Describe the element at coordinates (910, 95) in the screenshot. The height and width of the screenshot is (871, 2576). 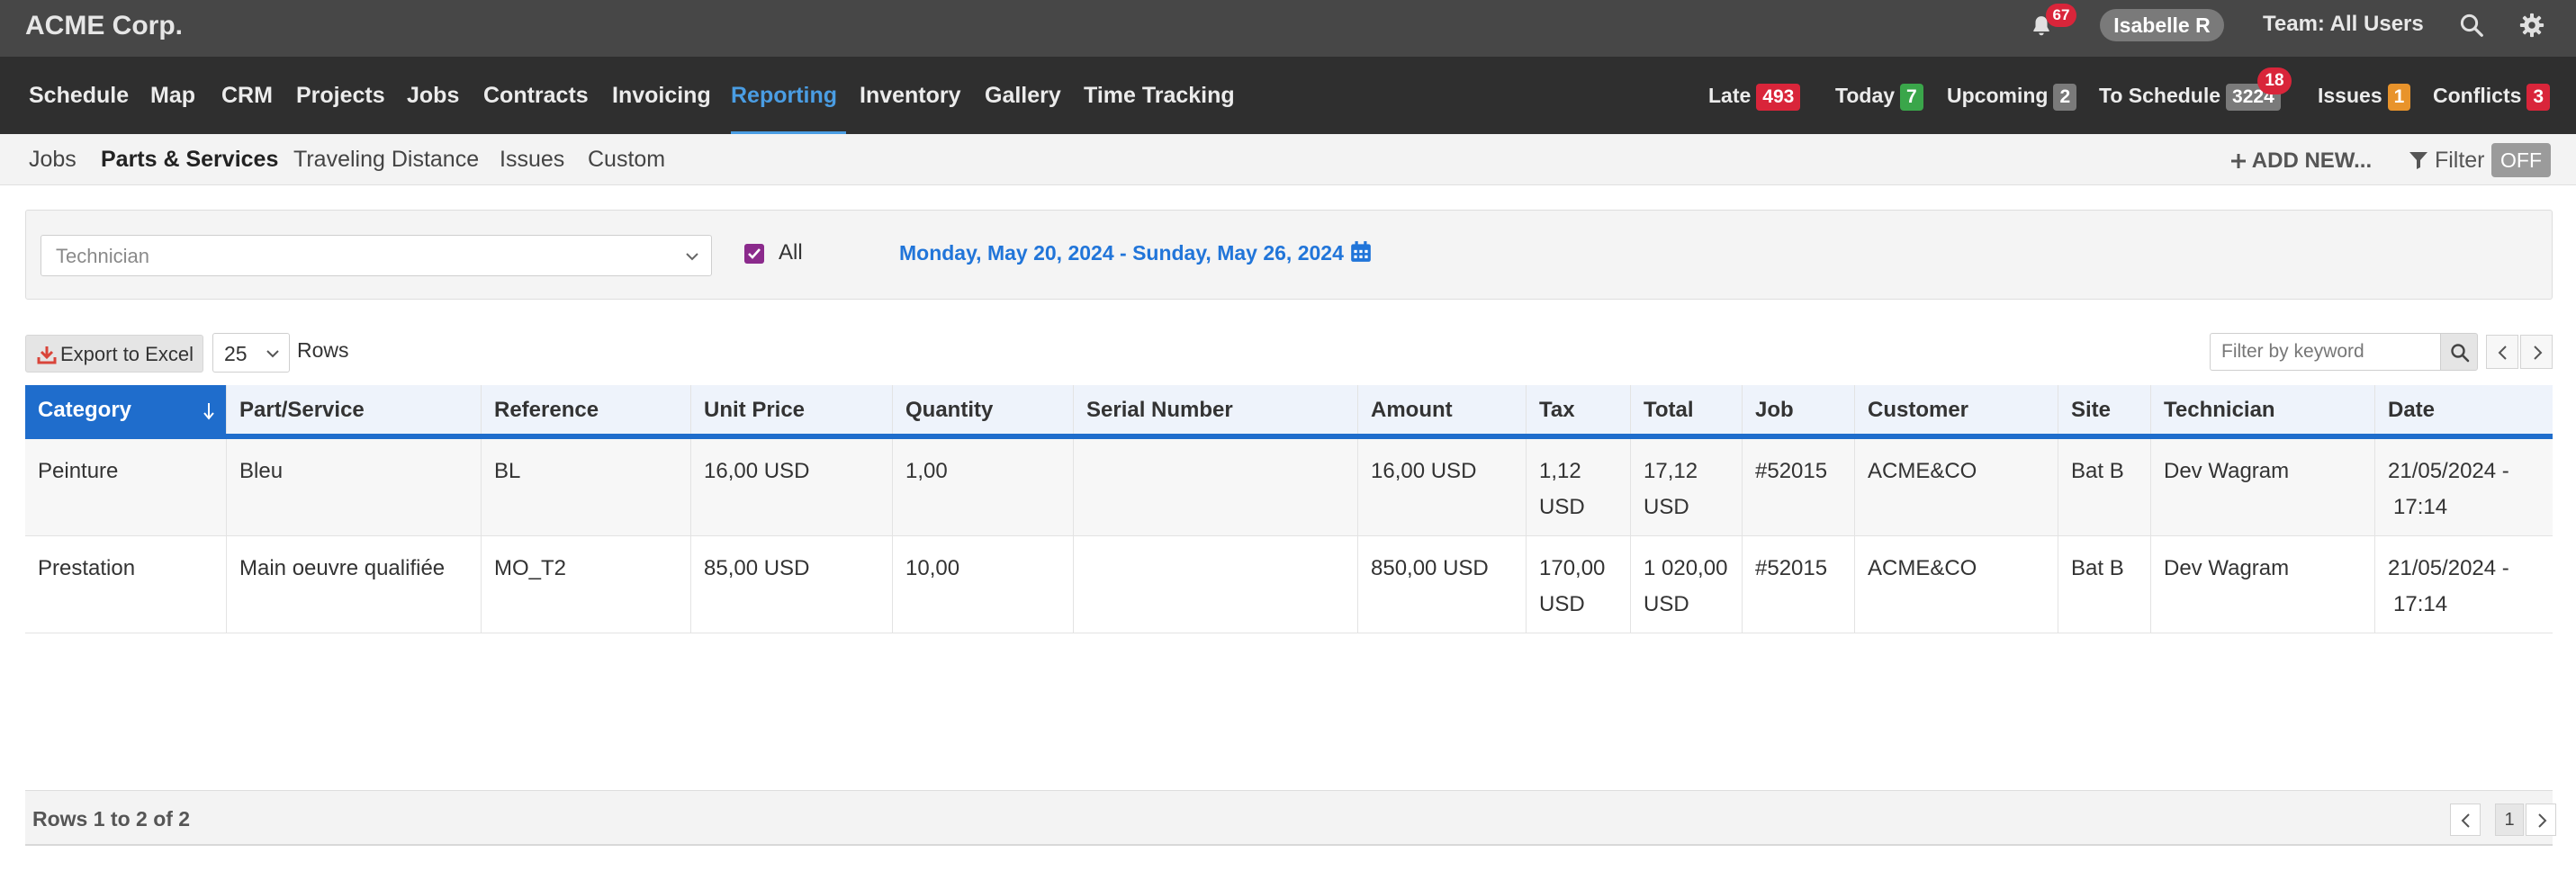
I see `nav-inventory: Inventory` at that location.